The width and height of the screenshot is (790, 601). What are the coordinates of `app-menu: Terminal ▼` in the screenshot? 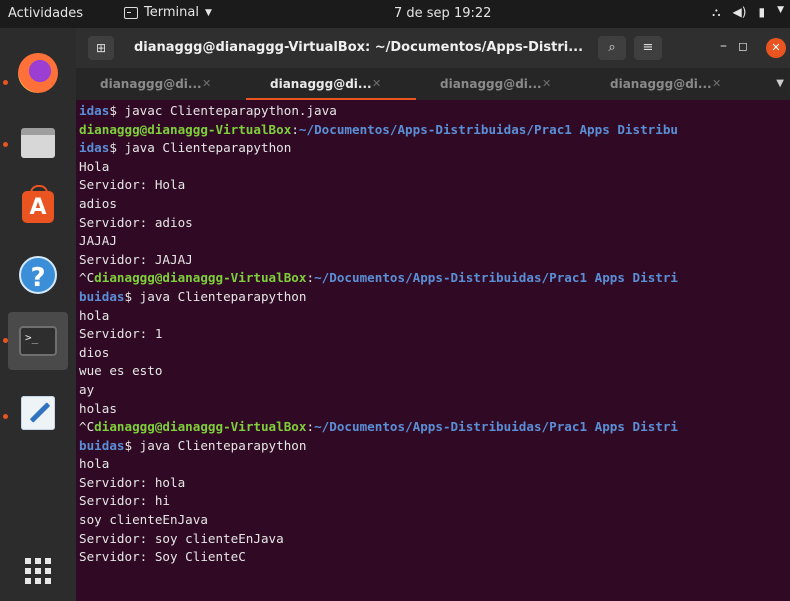 It's located at (168, 12).